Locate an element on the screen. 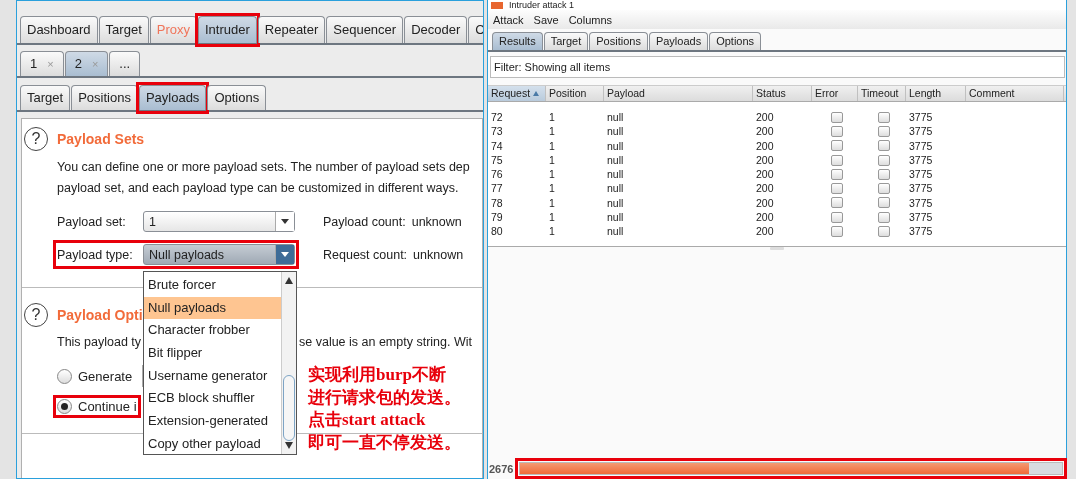 The height and width of the screenshot is (479, 1076). table-cell-text: 74 is located at coordinates (497, 145).